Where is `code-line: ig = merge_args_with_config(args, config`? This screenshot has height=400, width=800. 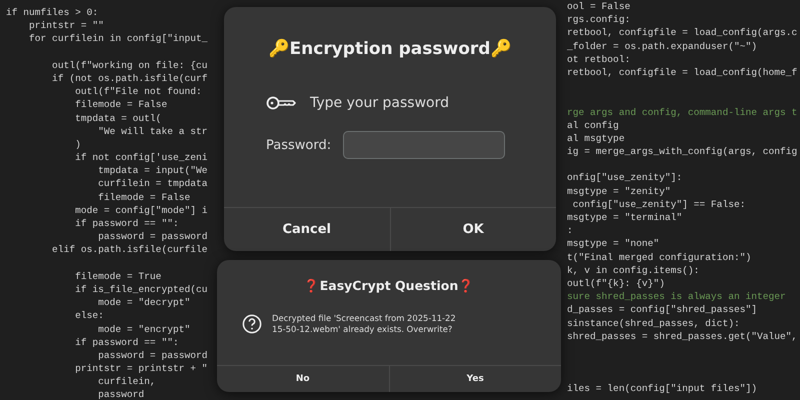
code-line: ig = merge_args_with_config(args, config is located at coordinates (682, 151).